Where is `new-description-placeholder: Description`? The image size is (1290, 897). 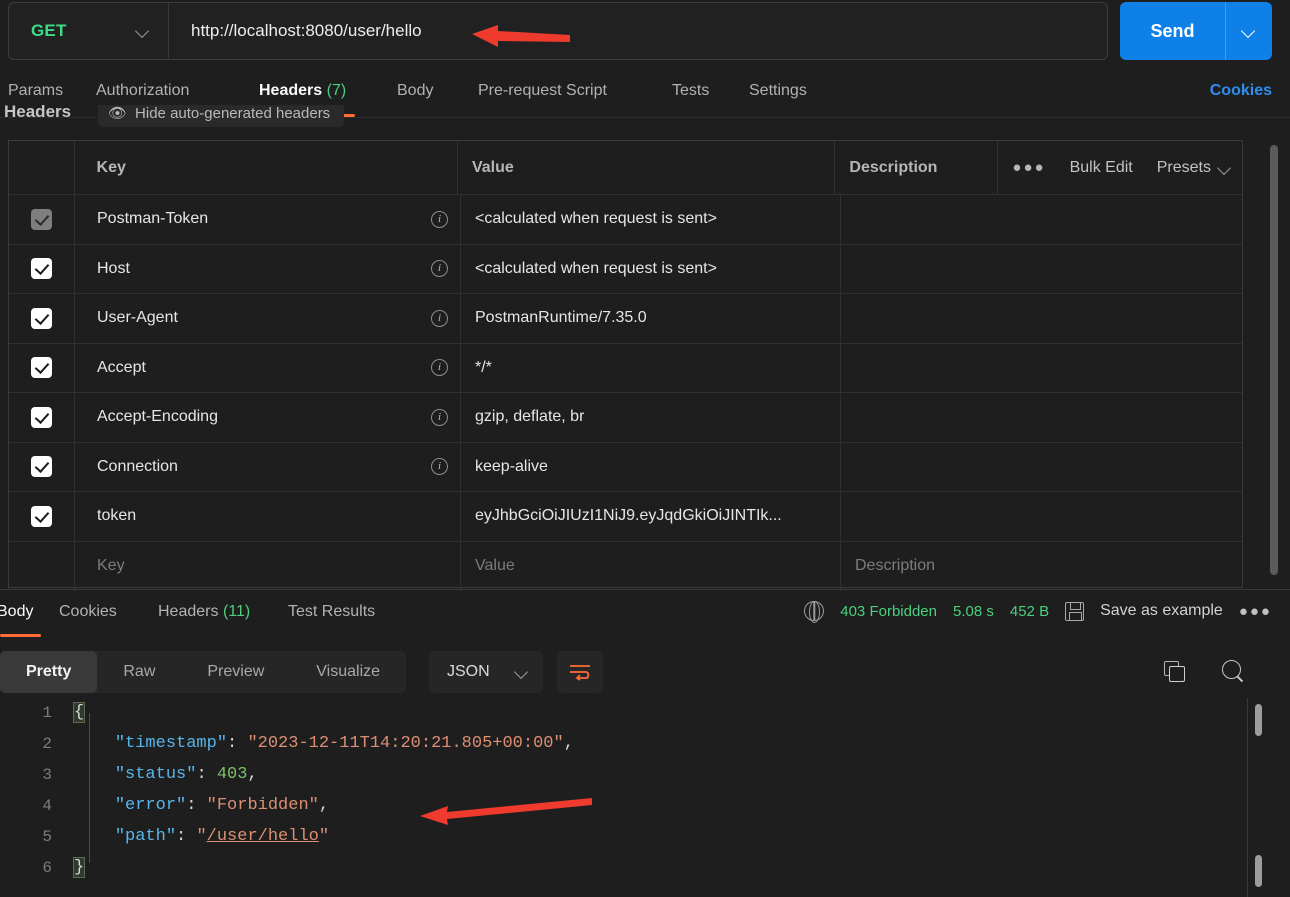
new-description-placeholder: Description is located at coordinates (895, 566).